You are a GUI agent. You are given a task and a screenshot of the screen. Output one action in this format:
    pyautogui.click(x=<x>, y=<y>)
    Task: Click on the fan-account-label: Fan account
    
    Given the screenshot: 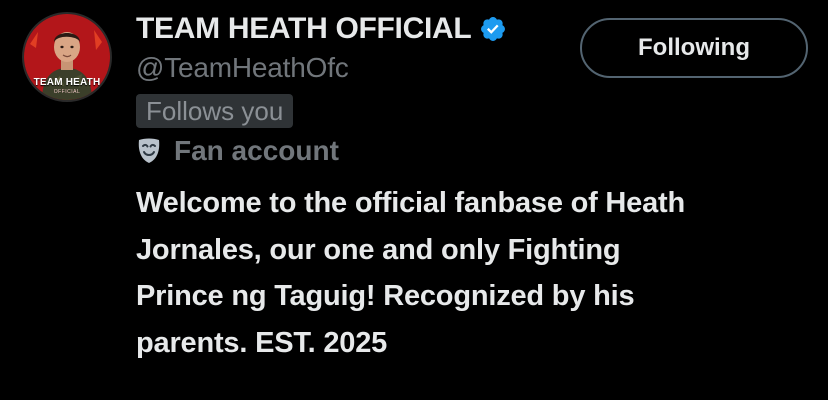 What is the action you would take?
    pyautogui.click(x=237, y=151)
    